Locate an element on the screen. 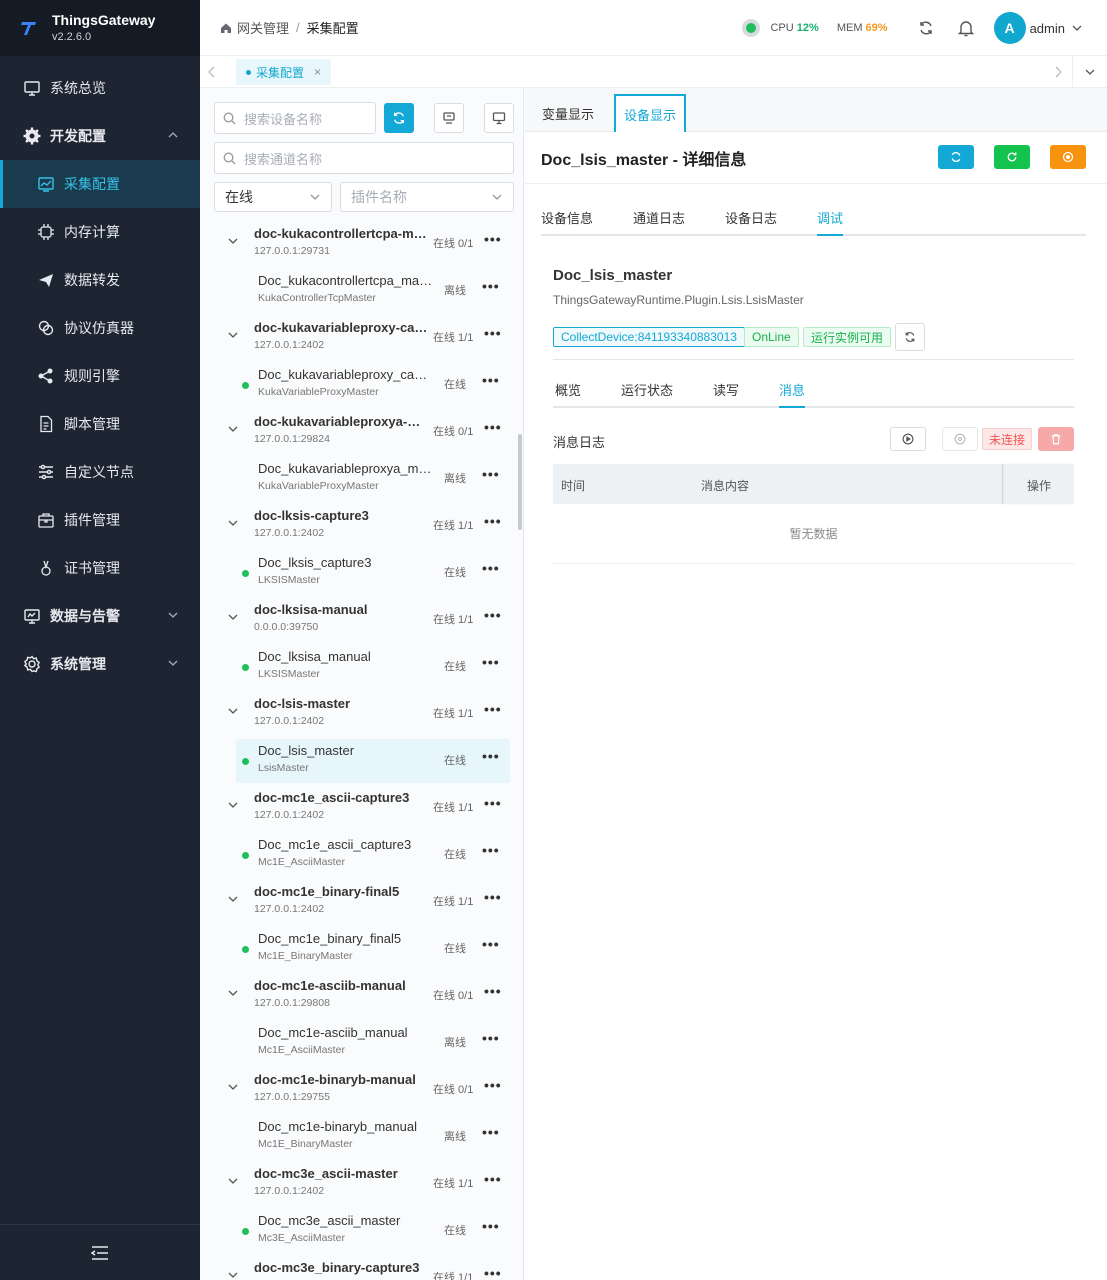 The width and height of the screenshot is (1107, 1280). clear-button is located at coordinates (1056, 439).